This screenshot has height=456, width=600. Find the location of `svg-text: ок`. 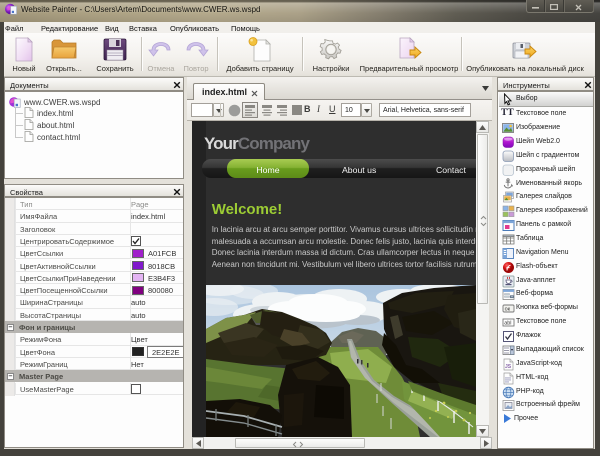

svg-text: ок is located at coordinates (508, 310).